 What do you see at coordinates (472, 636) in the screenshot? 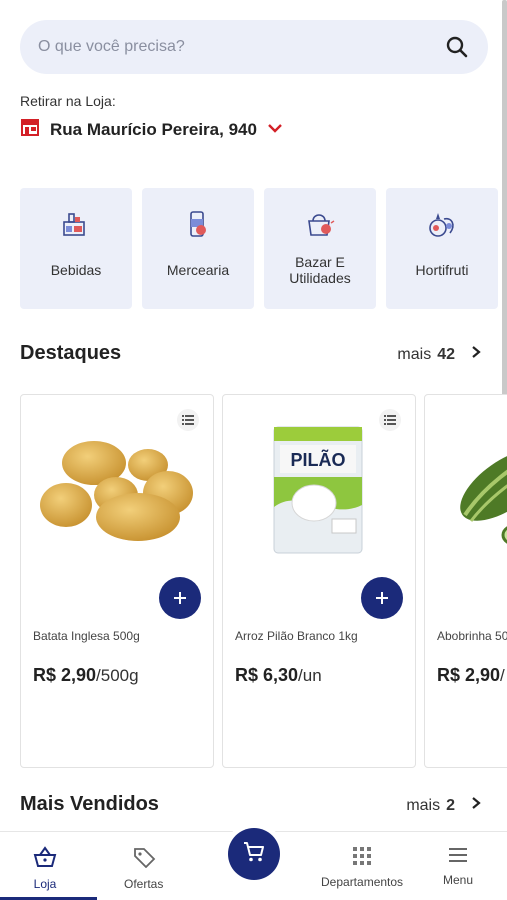
I see `product-name: Abobrinha 50` at bounding box center [472, 636].